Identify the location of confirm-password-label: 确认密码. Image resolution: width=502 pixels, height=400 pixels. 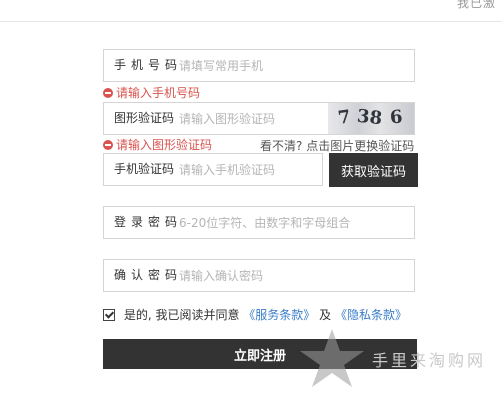
(148, 275).